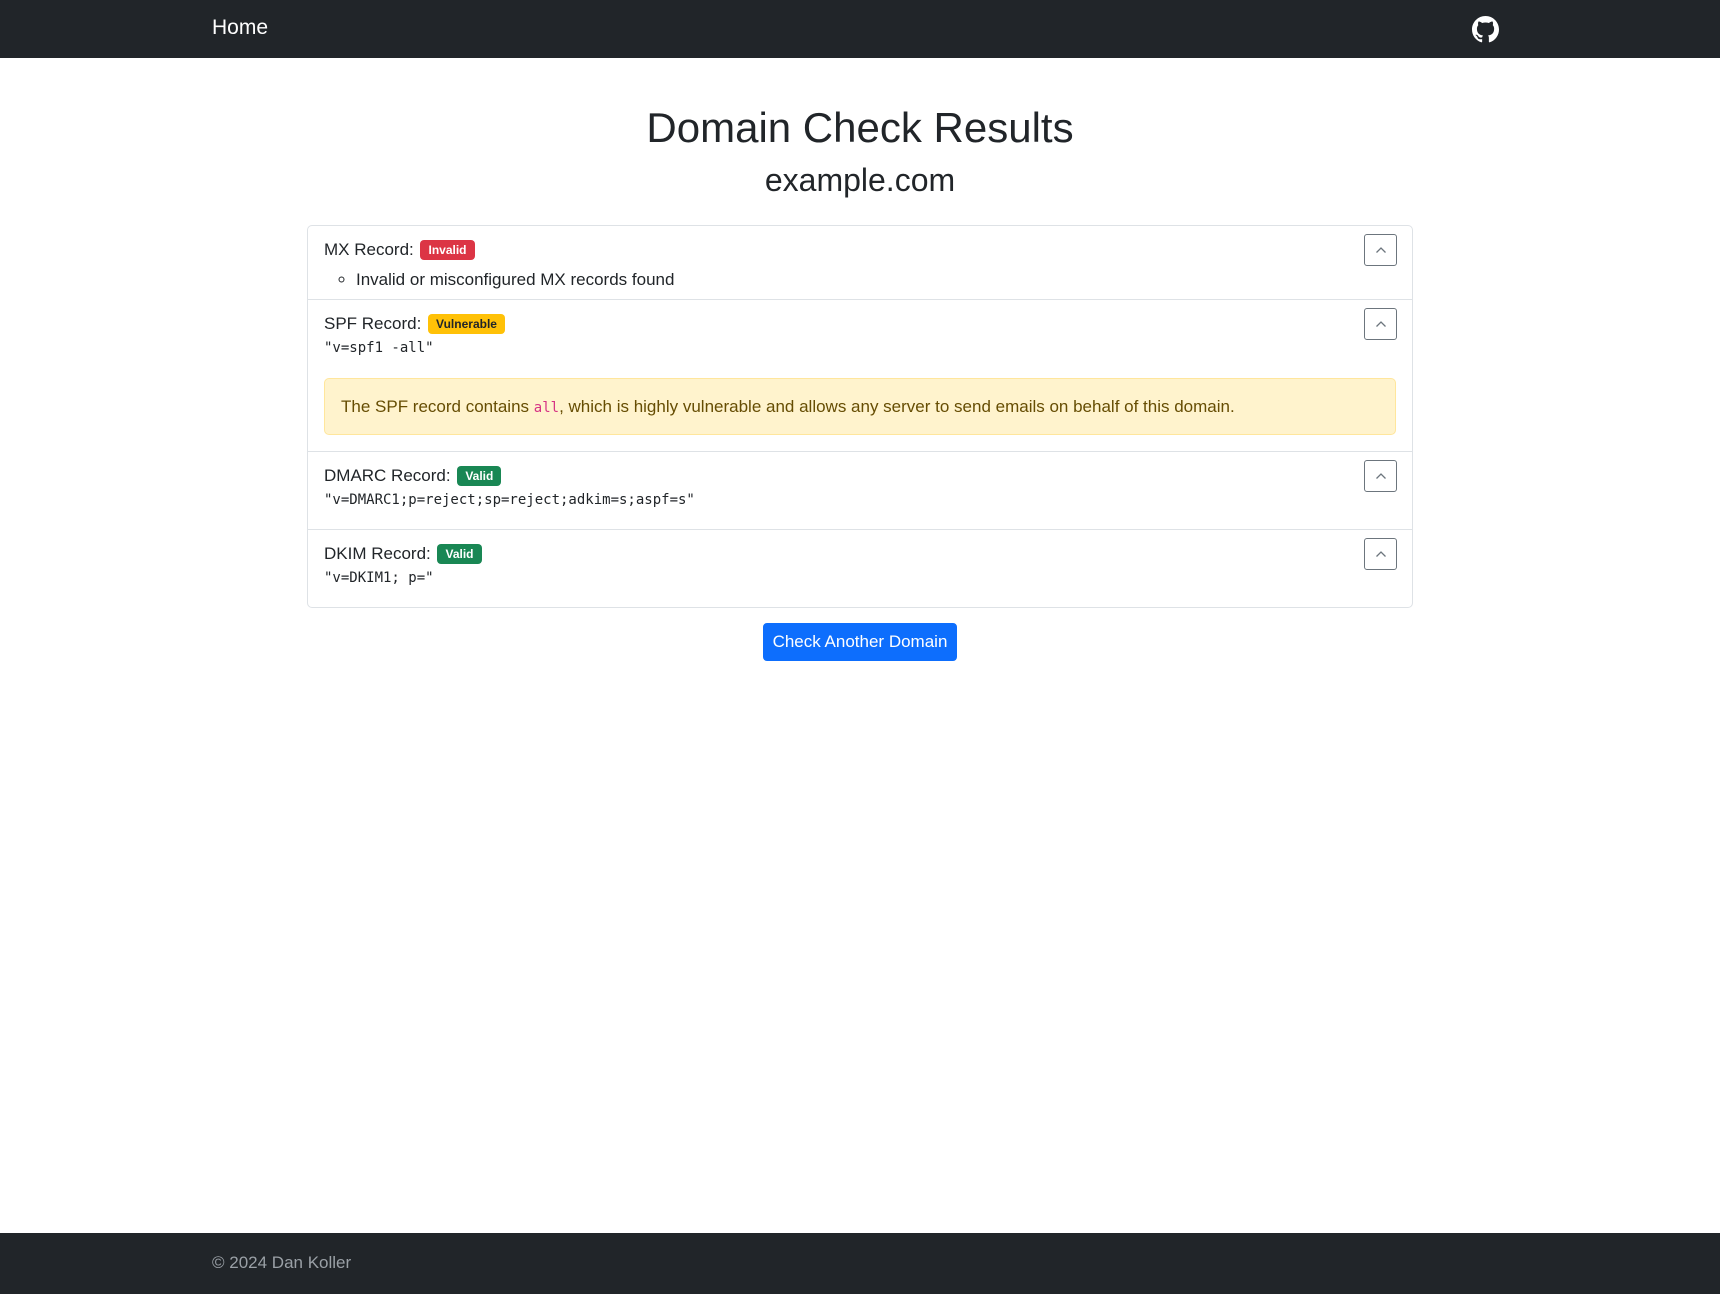 Image resolution: width=1720 pixels, height=1294 pixels. I want to click on page-title: Domain Check Results, so click(860, 127).